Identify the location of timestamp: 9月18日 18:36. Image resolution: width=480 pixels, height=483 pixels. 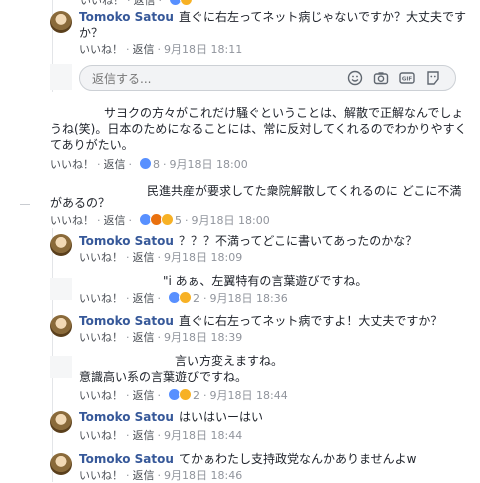
(249, 298).